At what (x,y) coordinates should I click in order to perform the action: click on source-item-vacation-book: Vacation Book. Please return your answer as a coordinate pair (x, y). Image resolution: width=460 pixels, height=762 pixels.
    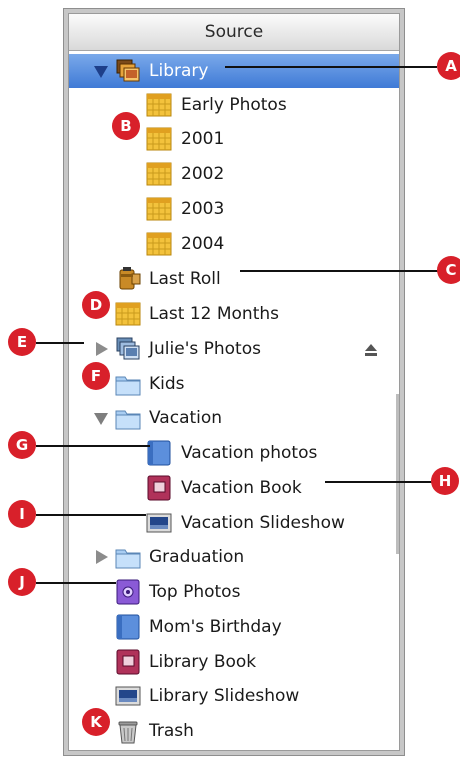
    Looking at the image, I should click on (234, 488).